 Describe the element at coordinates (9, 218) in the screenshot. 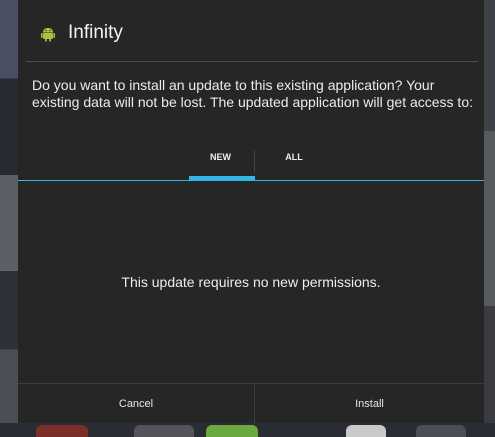

I see `background-left-edge` at that location.